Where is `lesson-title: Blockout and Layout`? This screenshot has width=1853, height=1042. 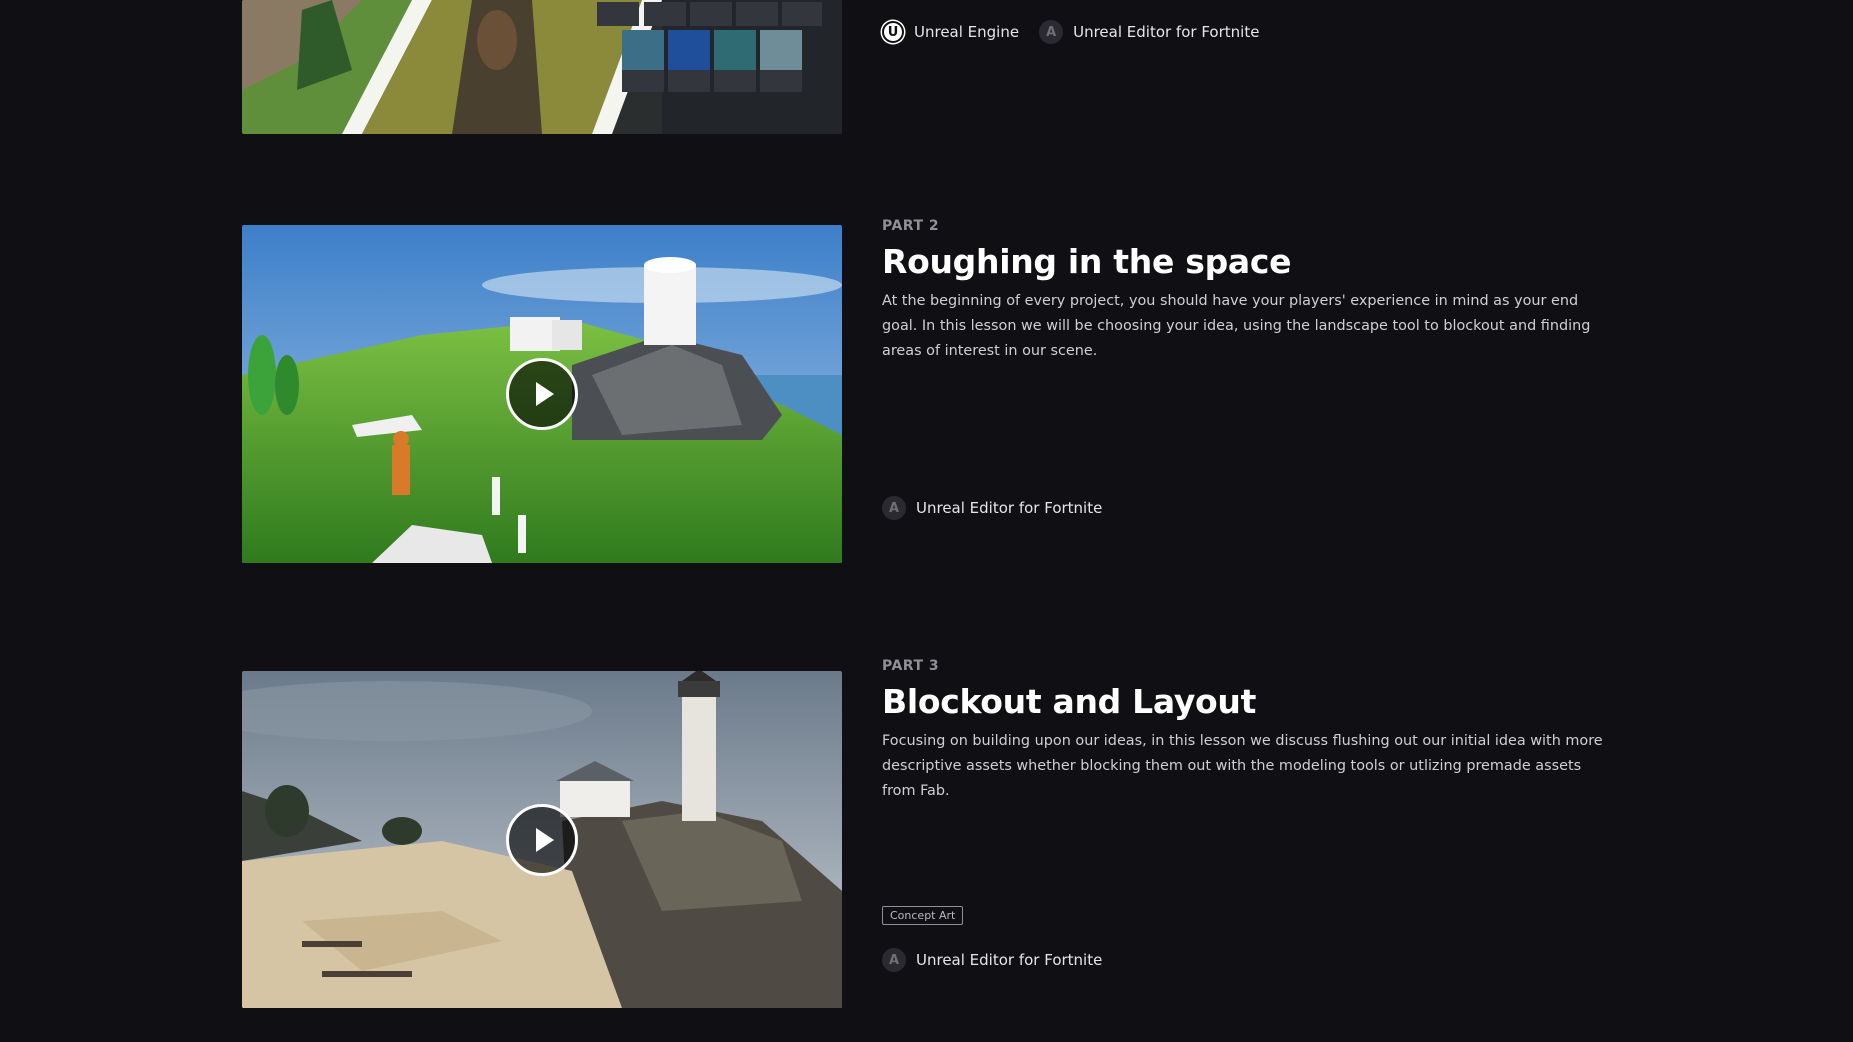
lesson-title: Blockout and Layout is located at coordinates (1249, 701).